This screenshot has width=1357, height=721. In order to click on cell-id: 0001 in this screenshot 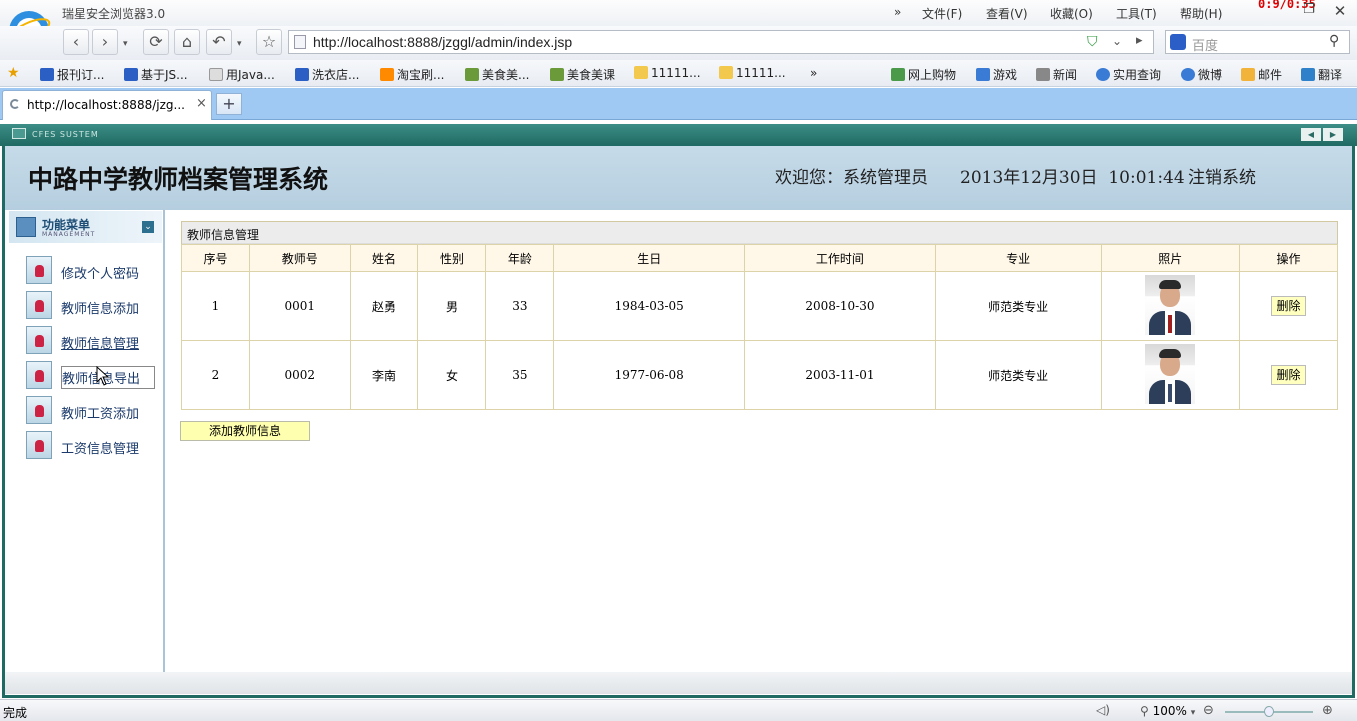, I will do `click(299, 306)`.